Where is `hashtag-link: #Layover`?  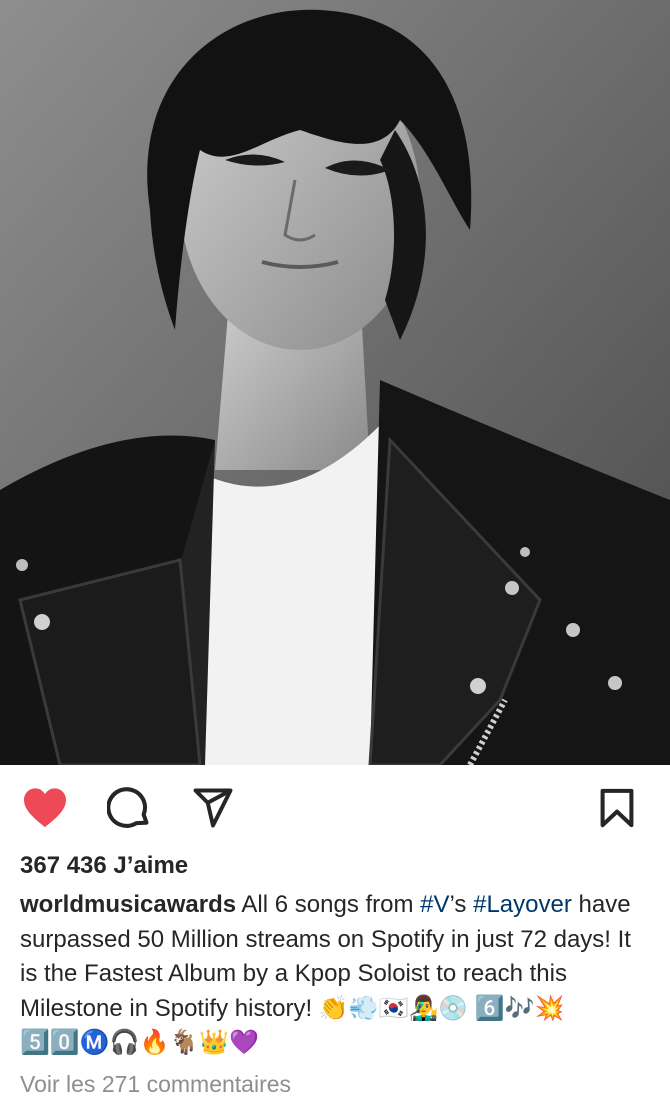
hashtag-link: #Layover is located at coordinates (522, 904).